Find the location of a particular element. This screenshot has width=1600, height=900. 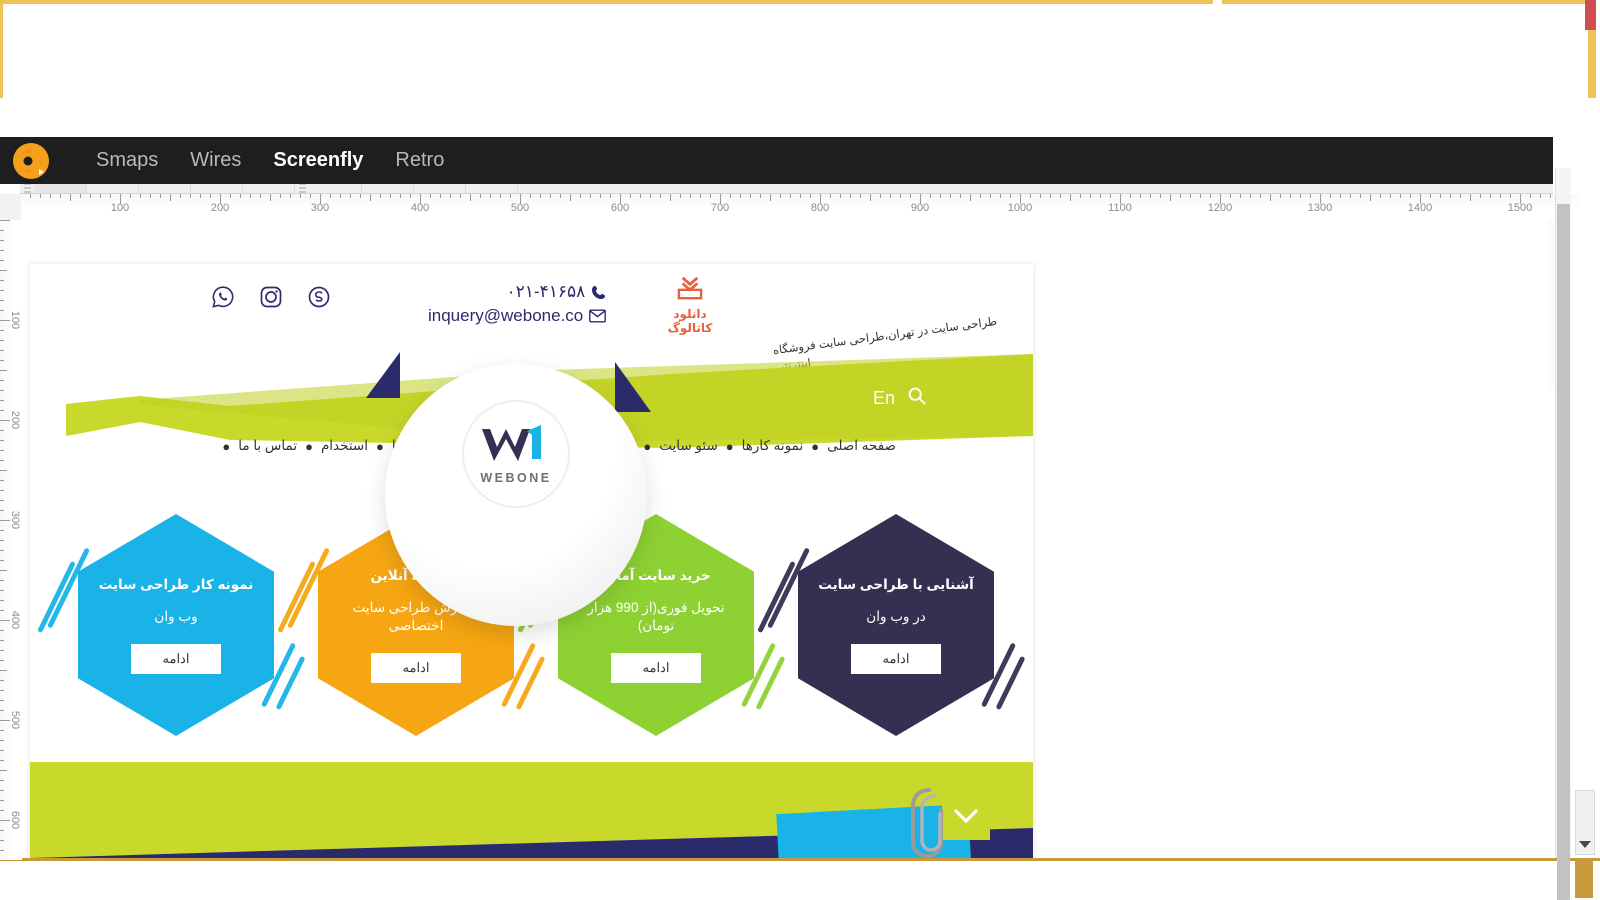

scroll-down-button is located at coordinates (966, 816).